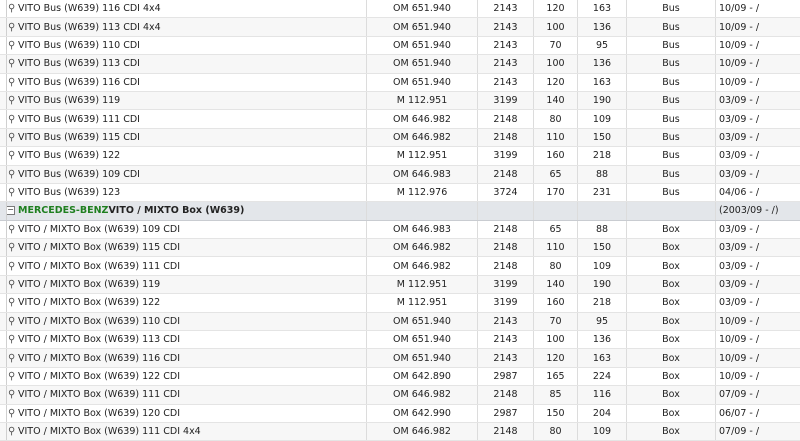  I want to click on vehicle-name-label: VITO Bus (W639) 115 CDI, so click(79, 137).